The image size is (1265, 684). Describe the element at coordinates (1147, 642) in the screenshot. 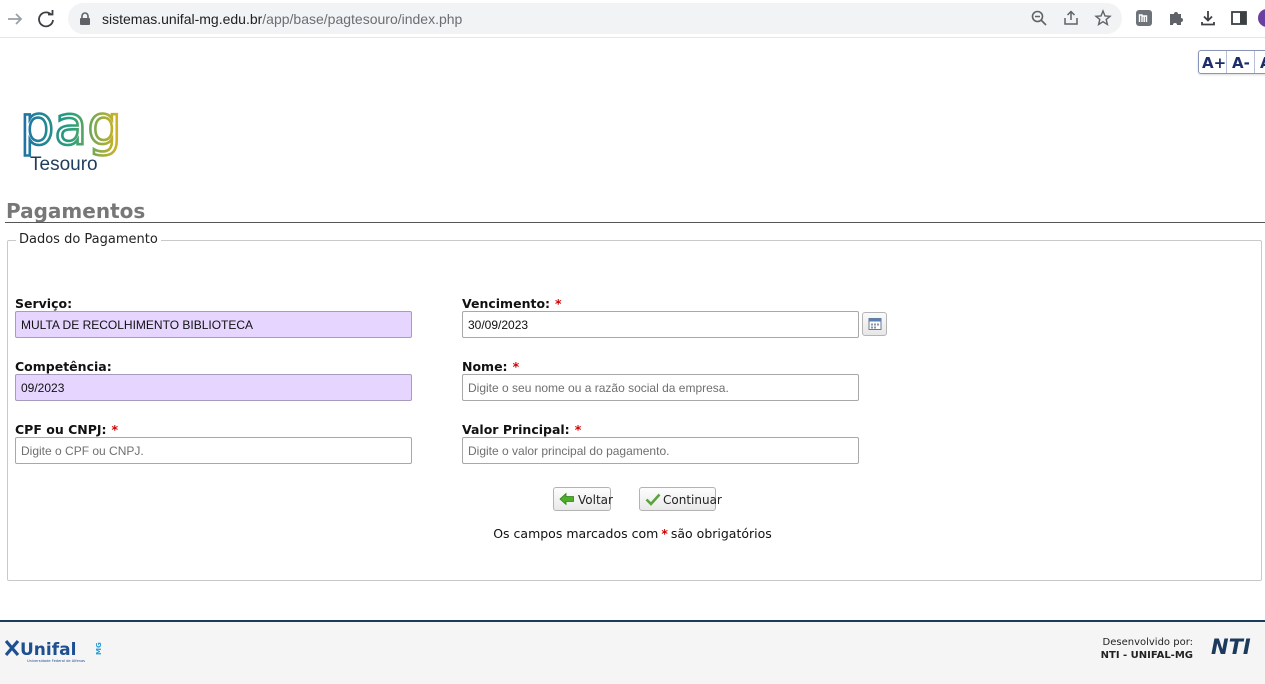

I see `developed-by-label: Desenvolvido por:` at that location.